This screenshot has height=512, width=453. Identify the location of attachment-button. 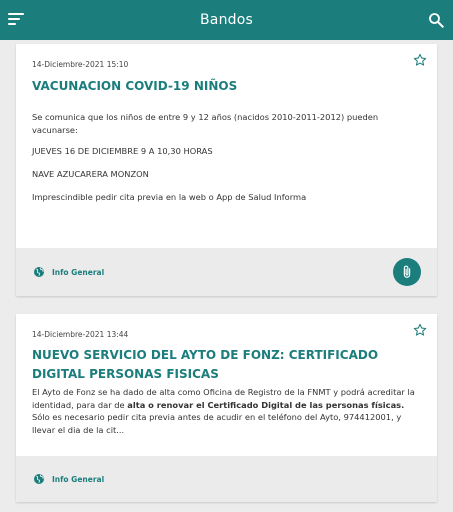
(407, 272).